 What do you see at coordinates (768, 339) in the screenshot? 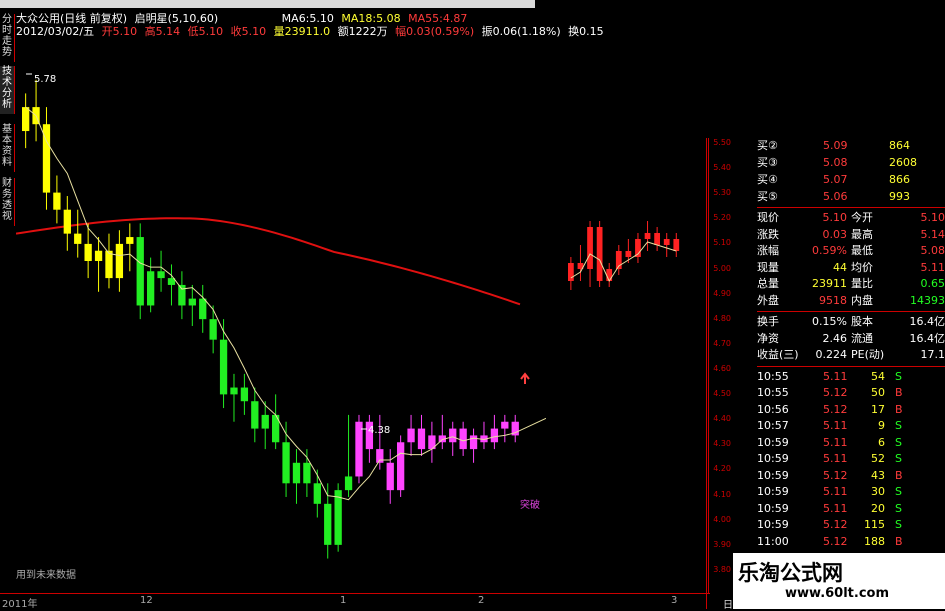
I see `fund-label-1: 净资` at bounding box center [768, 339].